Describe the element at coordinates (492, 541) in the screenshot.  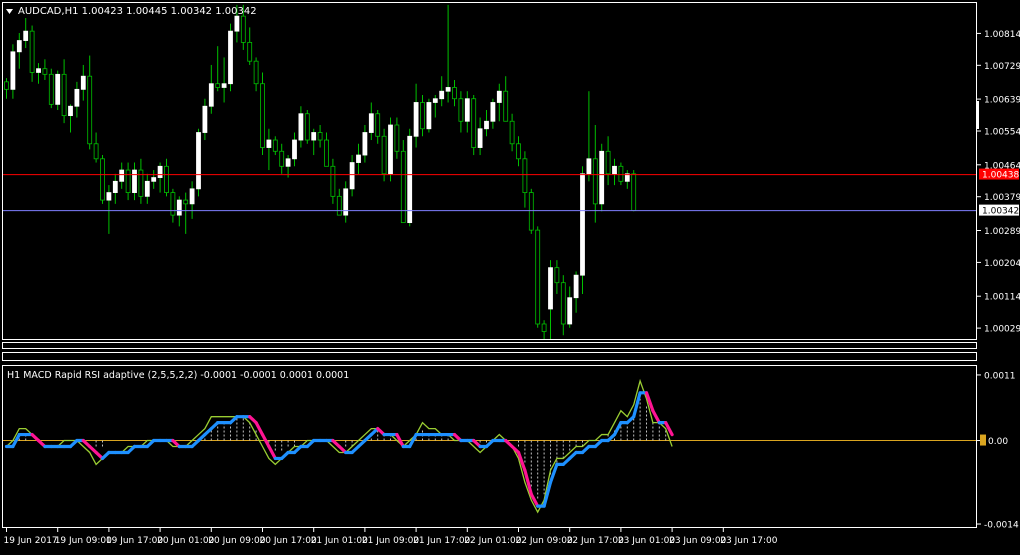
I see `time-tick-label: 22 Jun 01:00` at that location.